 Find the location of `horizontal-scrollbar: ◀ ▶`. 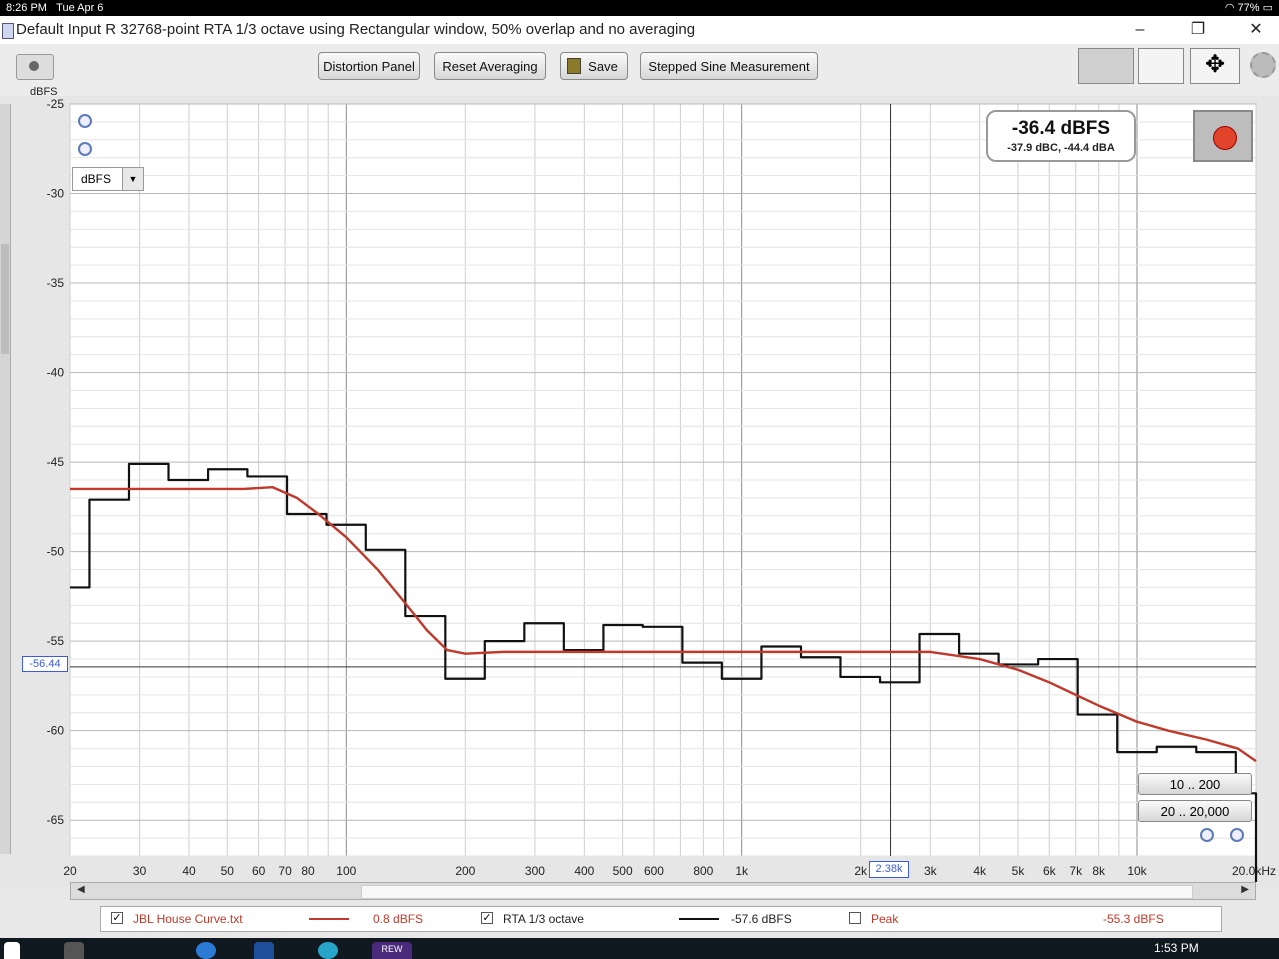

horizontal-scrollbar: ◀ ▶ is located at coordinates (663, 891).